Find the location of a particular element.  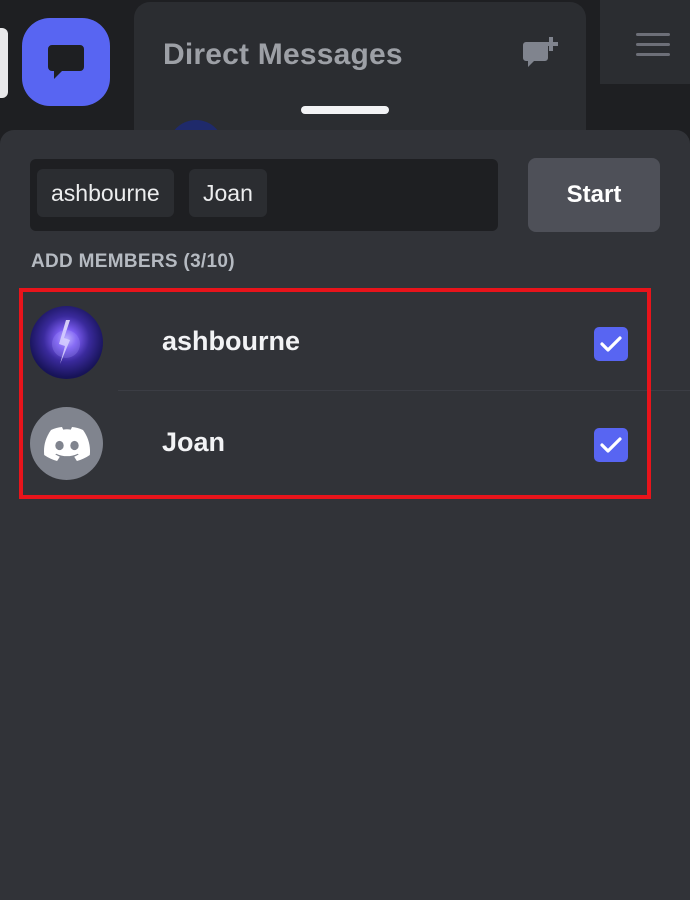

selected-server-indicator is located at coordinates (4, 63).